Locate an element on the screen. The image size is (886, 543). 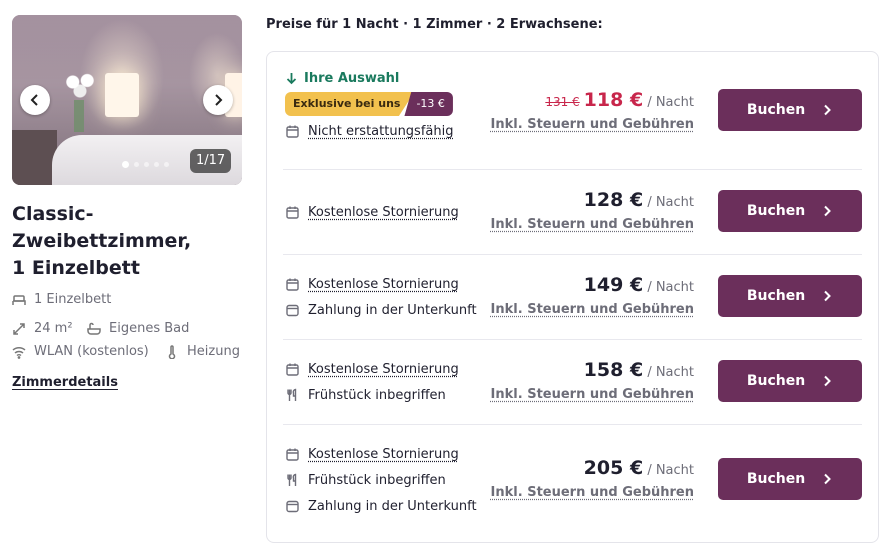
price: 118 € is located at coordinates (613, 100).